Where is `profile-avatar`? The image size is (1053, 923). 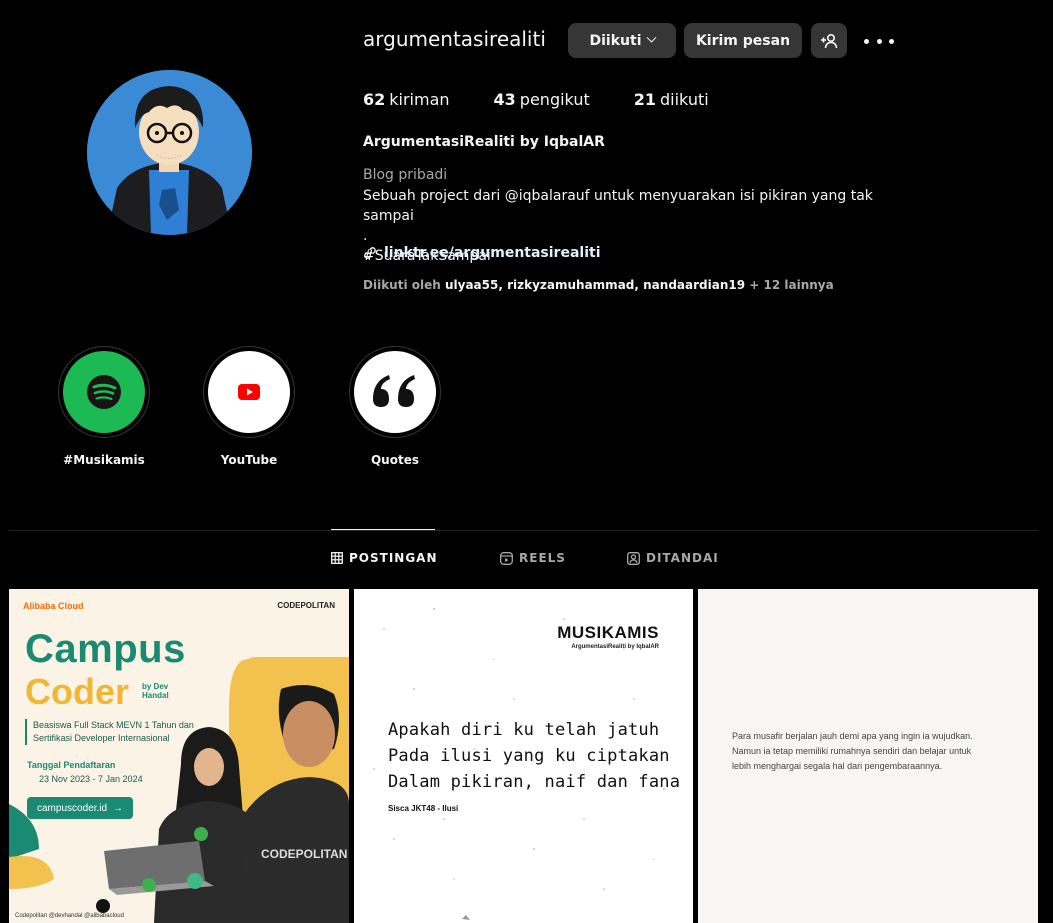
profile-avatar is located at coordinates (169, 152).